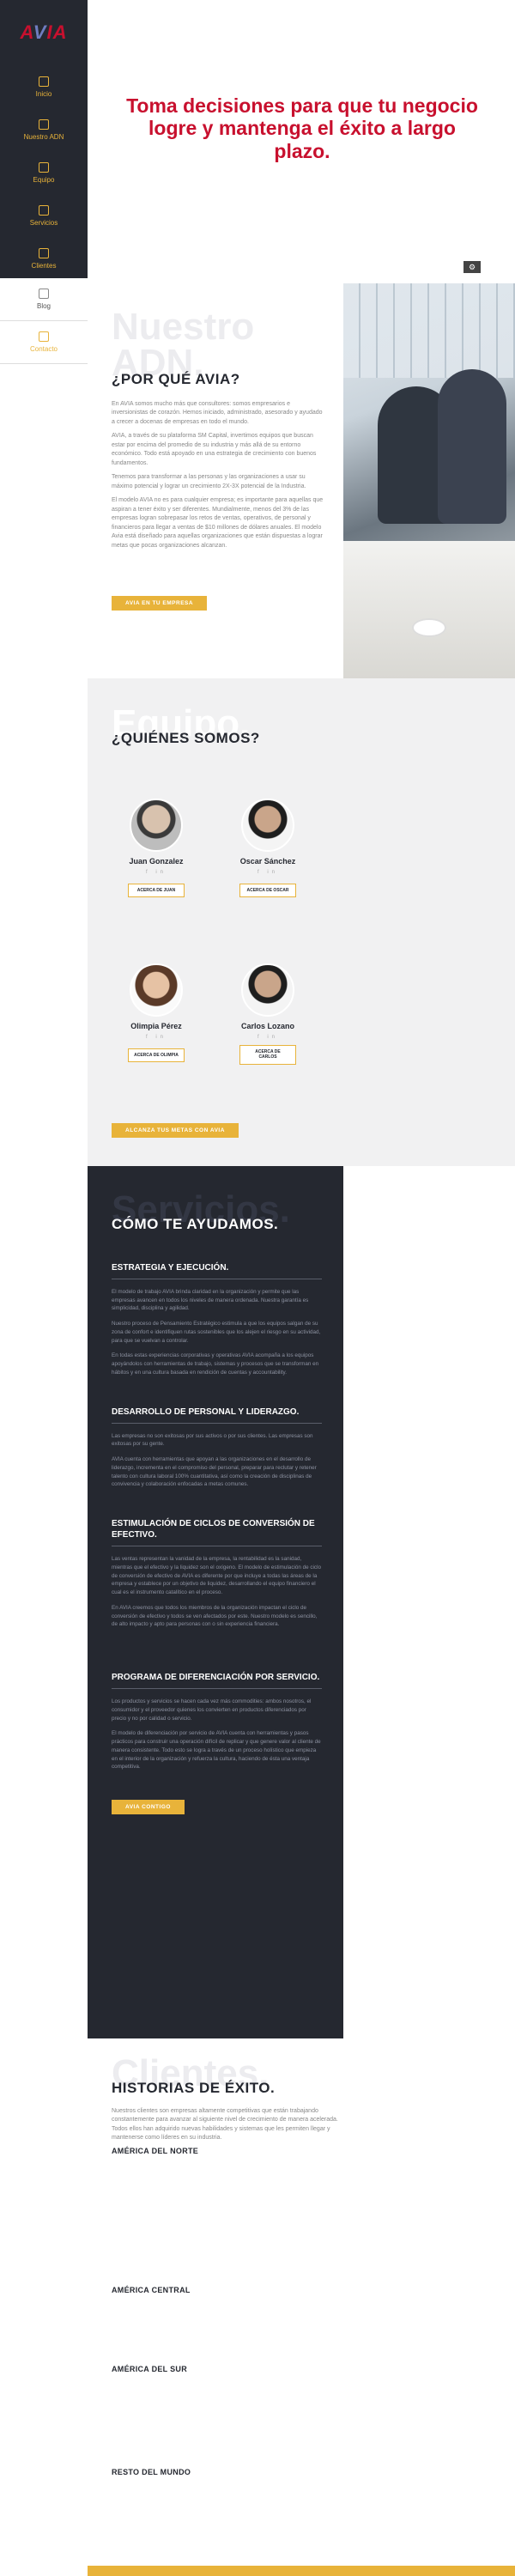  I want to click on adn-title: ¿POR QUÉ AVIA?, so click(176, 378).